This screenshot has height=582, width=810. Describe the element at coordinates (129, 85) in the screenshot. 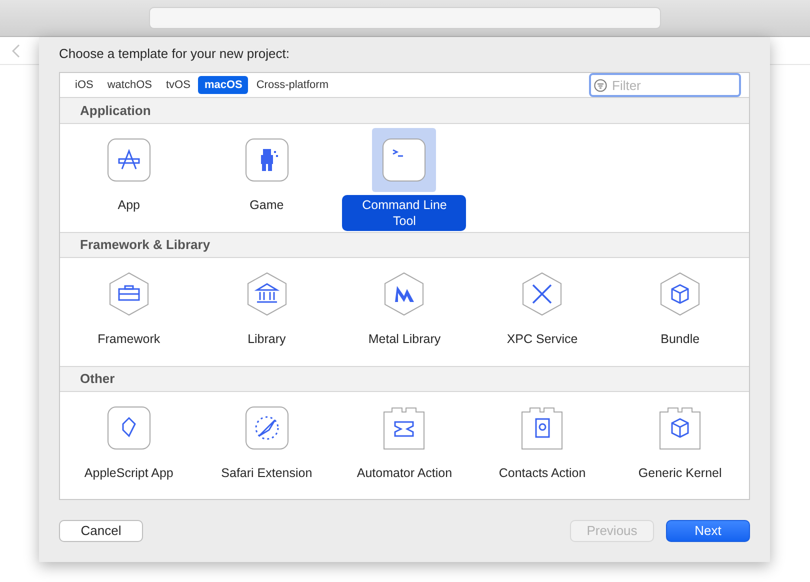

I see `platform-tab: watchOS` at that location.